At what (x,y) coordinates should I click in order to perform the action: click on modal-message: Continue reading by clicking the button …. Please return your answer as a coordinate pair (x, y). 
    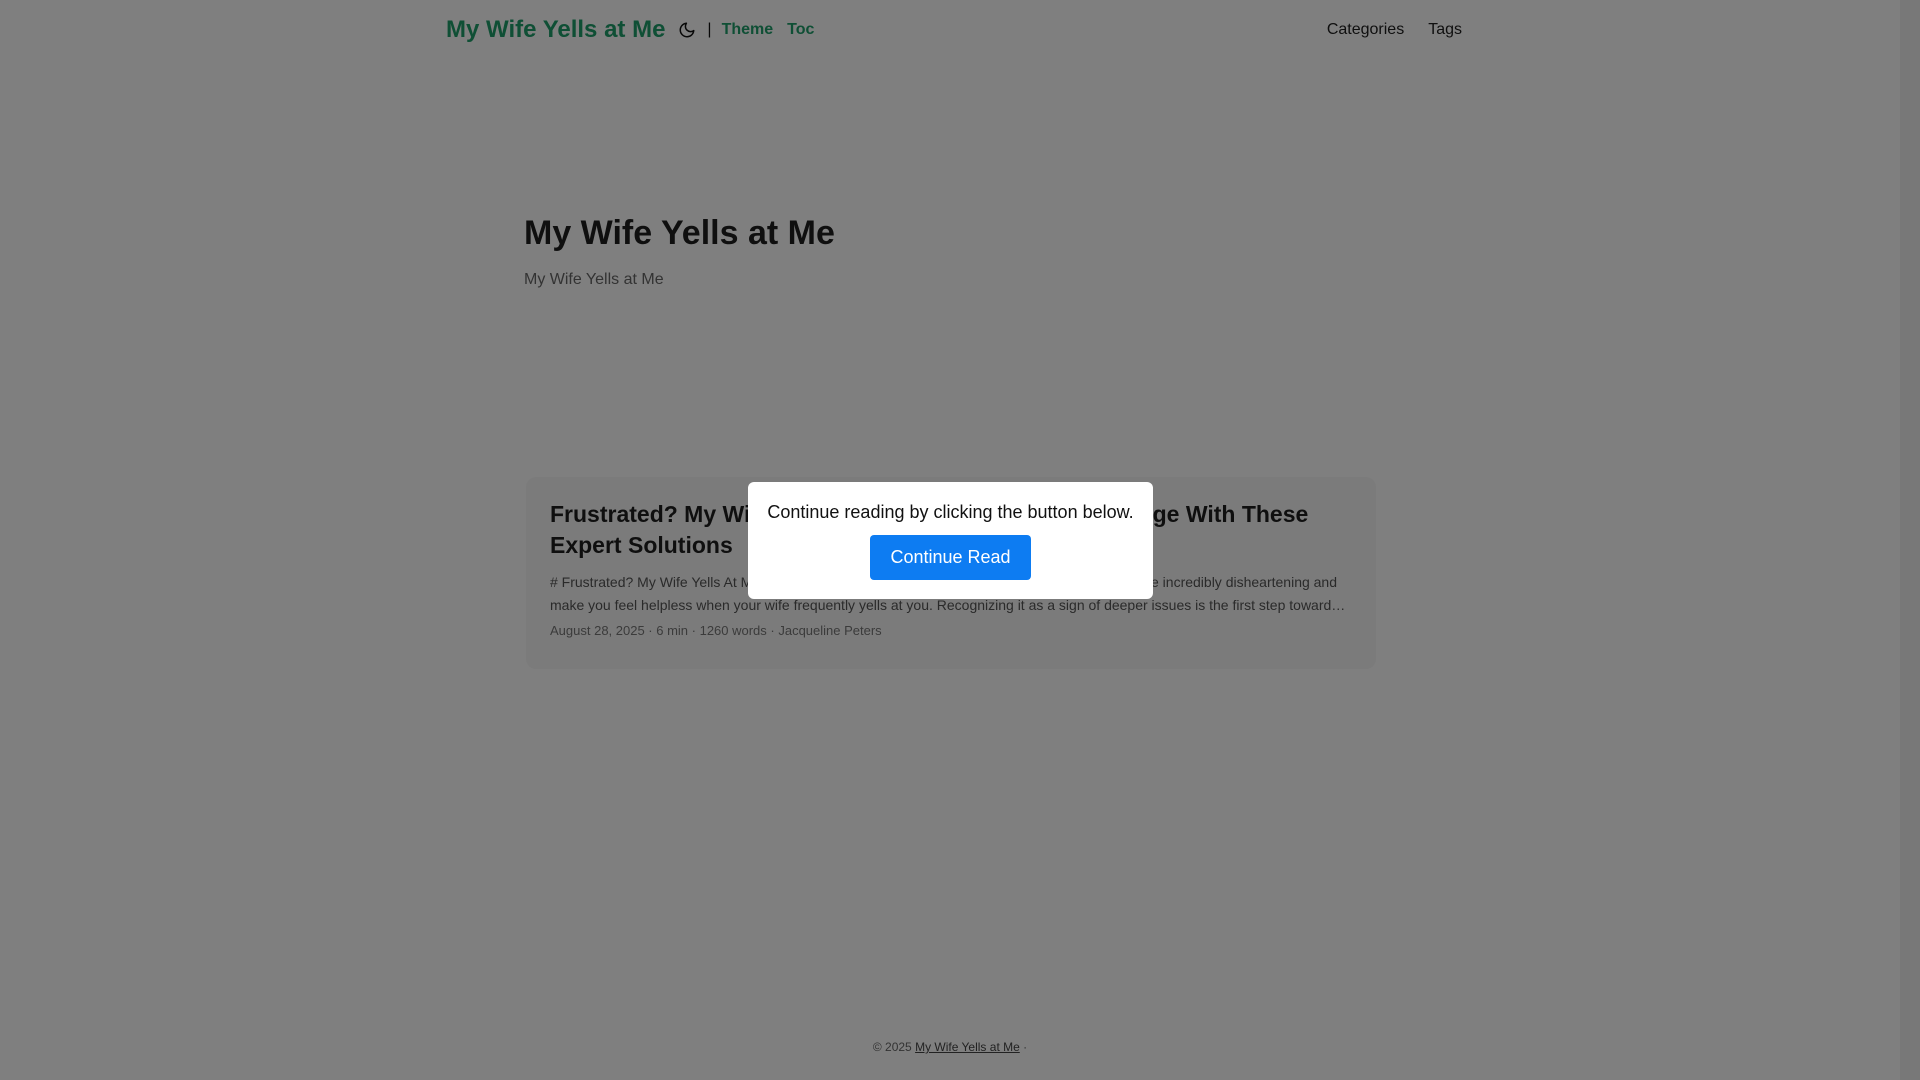
    Looking at the image, I should click on (950, 512).